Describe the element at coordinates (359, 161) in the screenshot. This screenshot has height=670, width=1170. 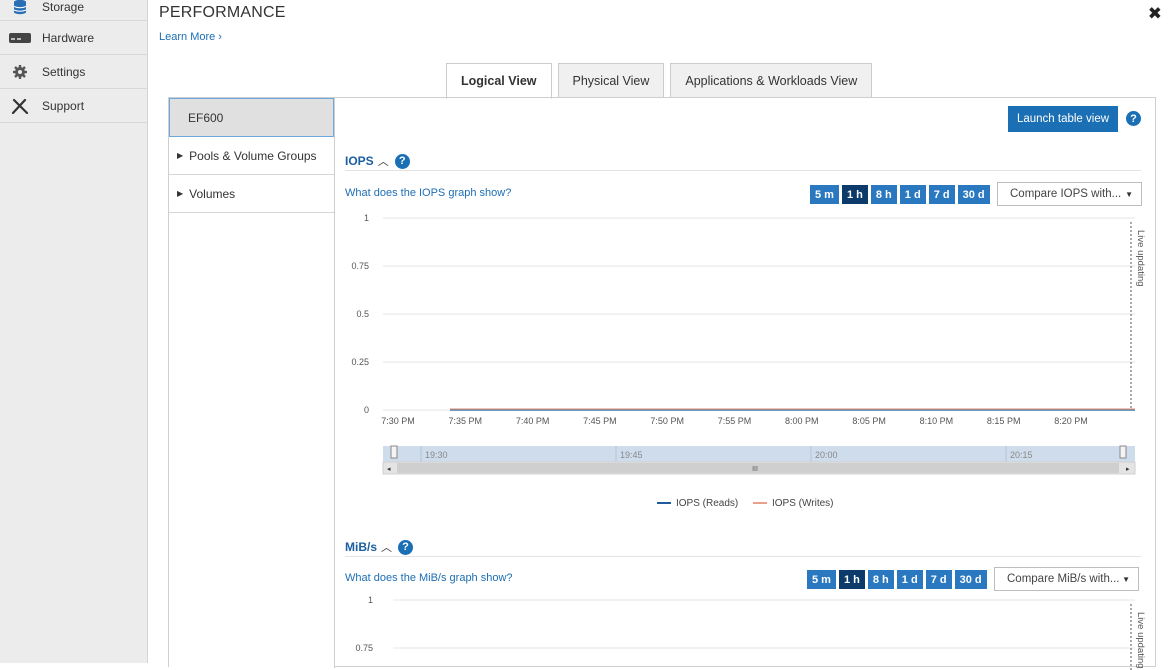
I see `iops-heading: IOPS` at that location.